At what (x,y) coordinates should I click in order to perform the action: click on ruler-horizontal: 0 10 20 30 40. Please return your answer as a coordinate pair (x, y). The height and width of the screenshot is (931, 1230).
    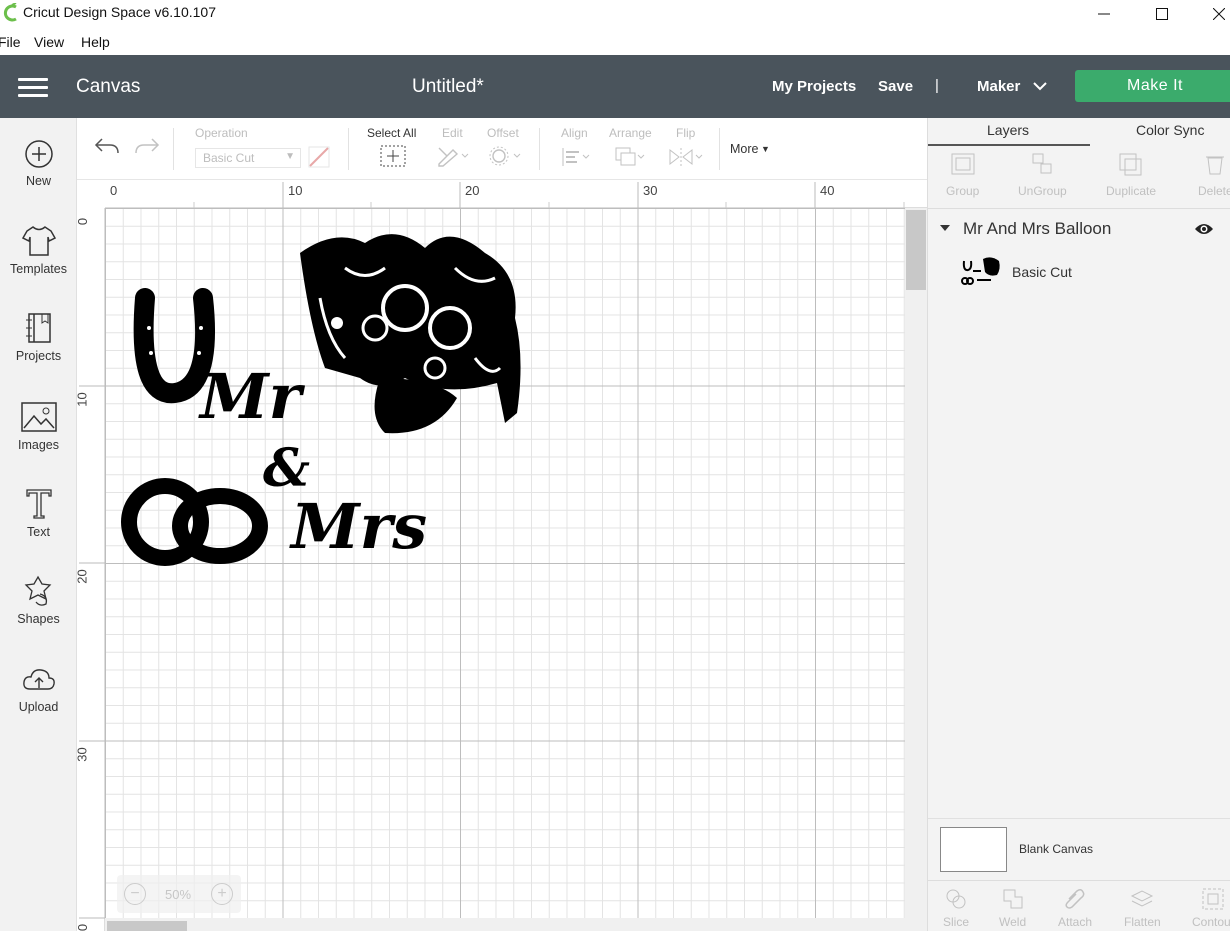
    Looking at the image, I should click on (516, 194).